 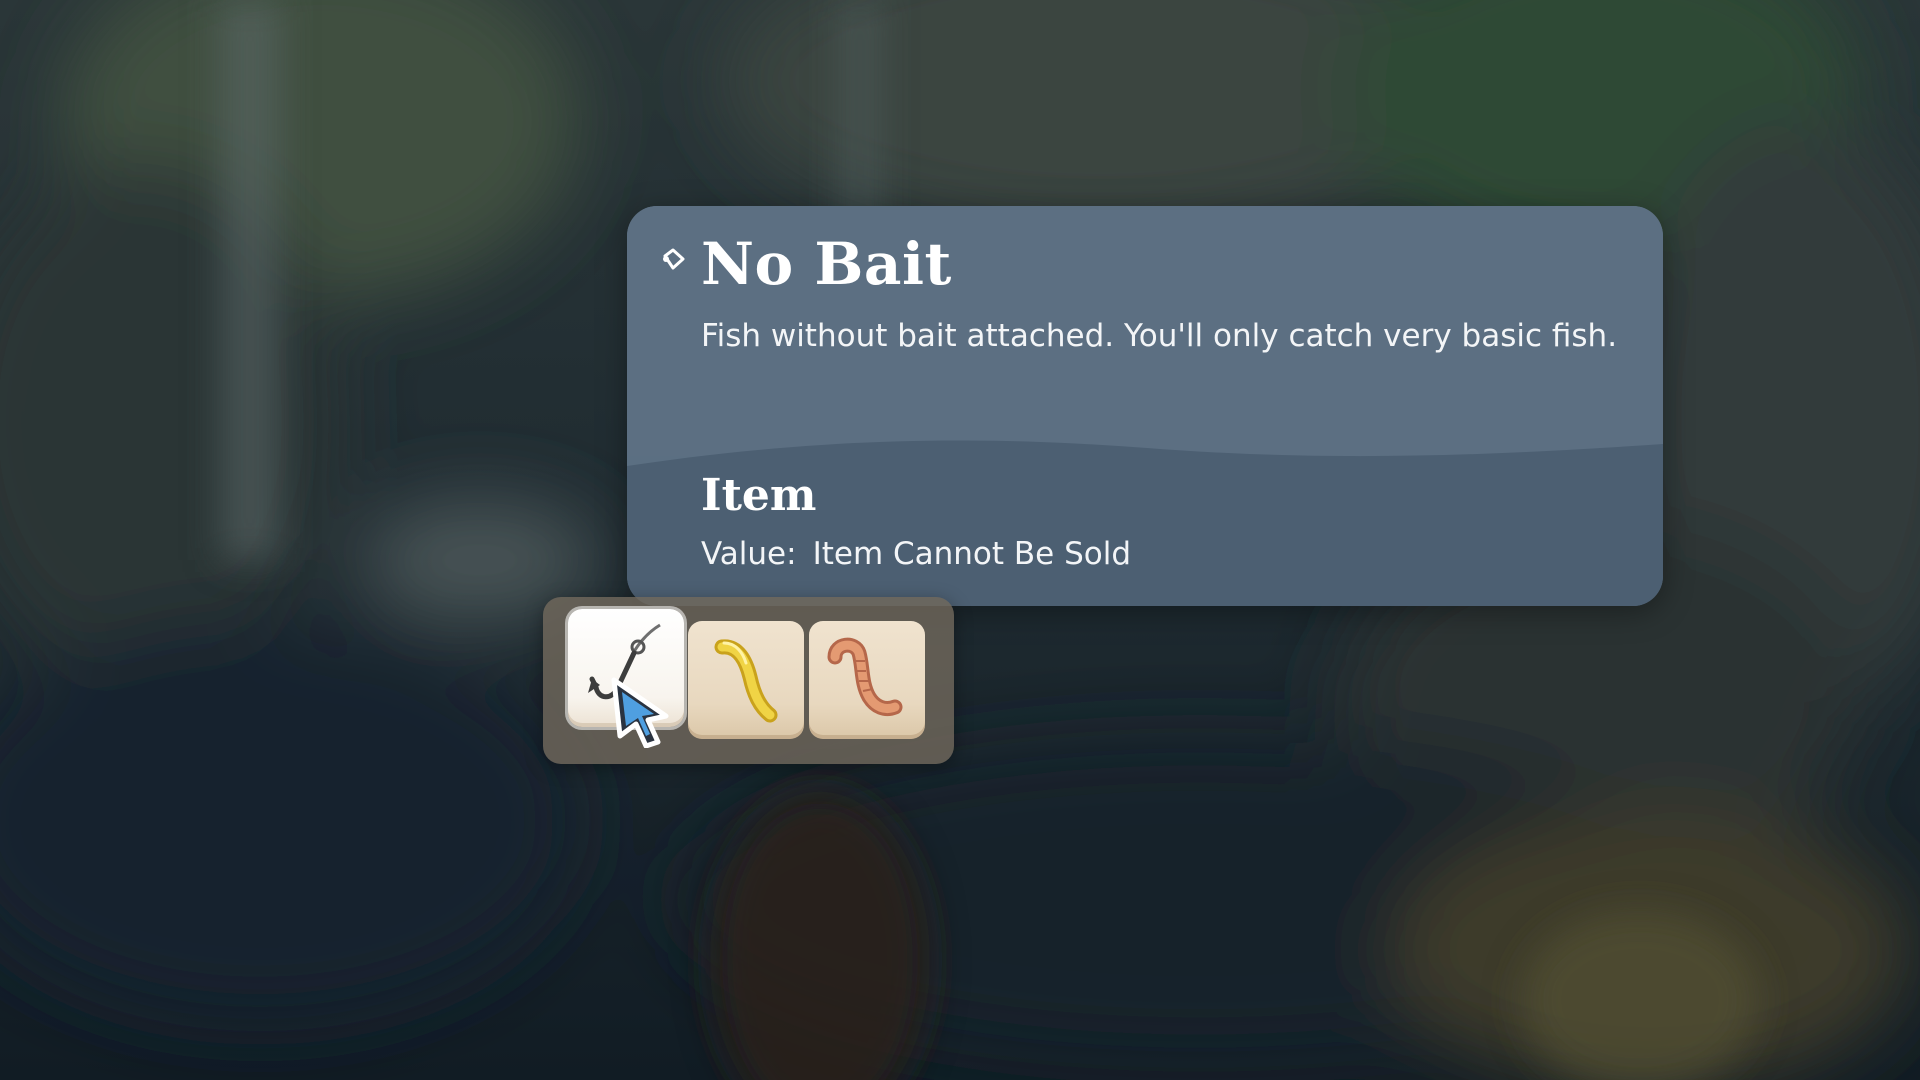 I want to click on value-text: Item Cannot Be Sold, so click(x=972, y=554).